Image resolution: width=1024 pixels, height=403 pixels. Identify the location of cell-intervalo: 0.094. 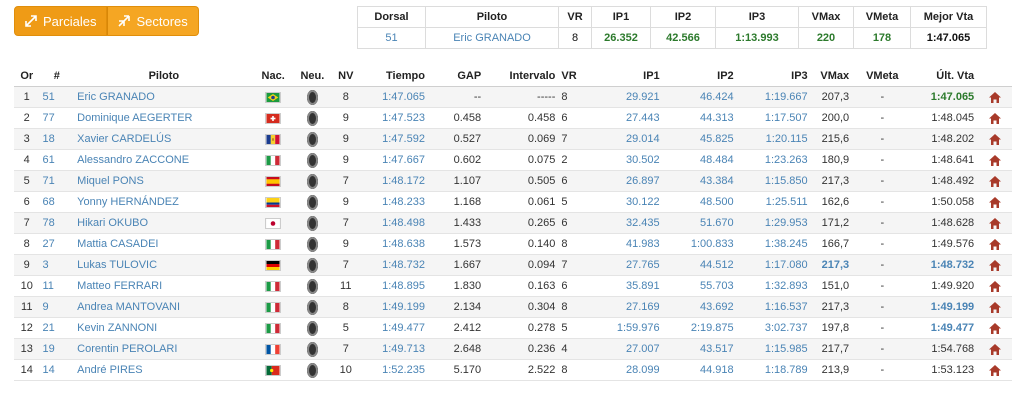
(521, 265).